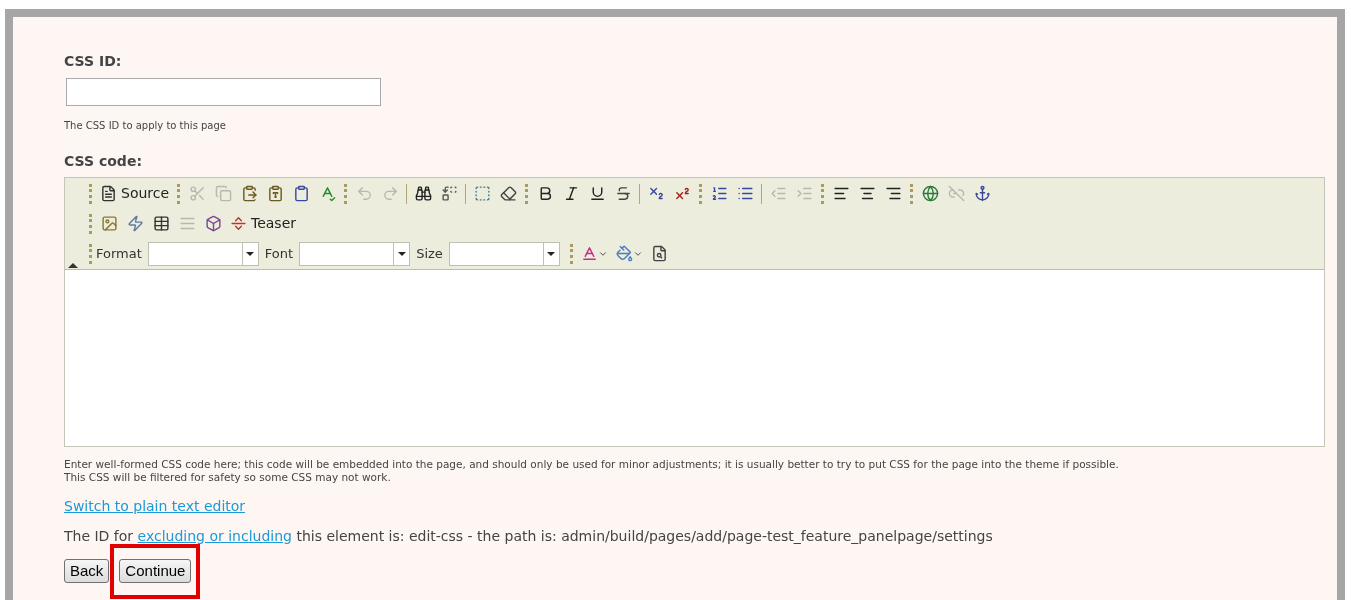  I want to click on bolt-icon, so click(135, 223).